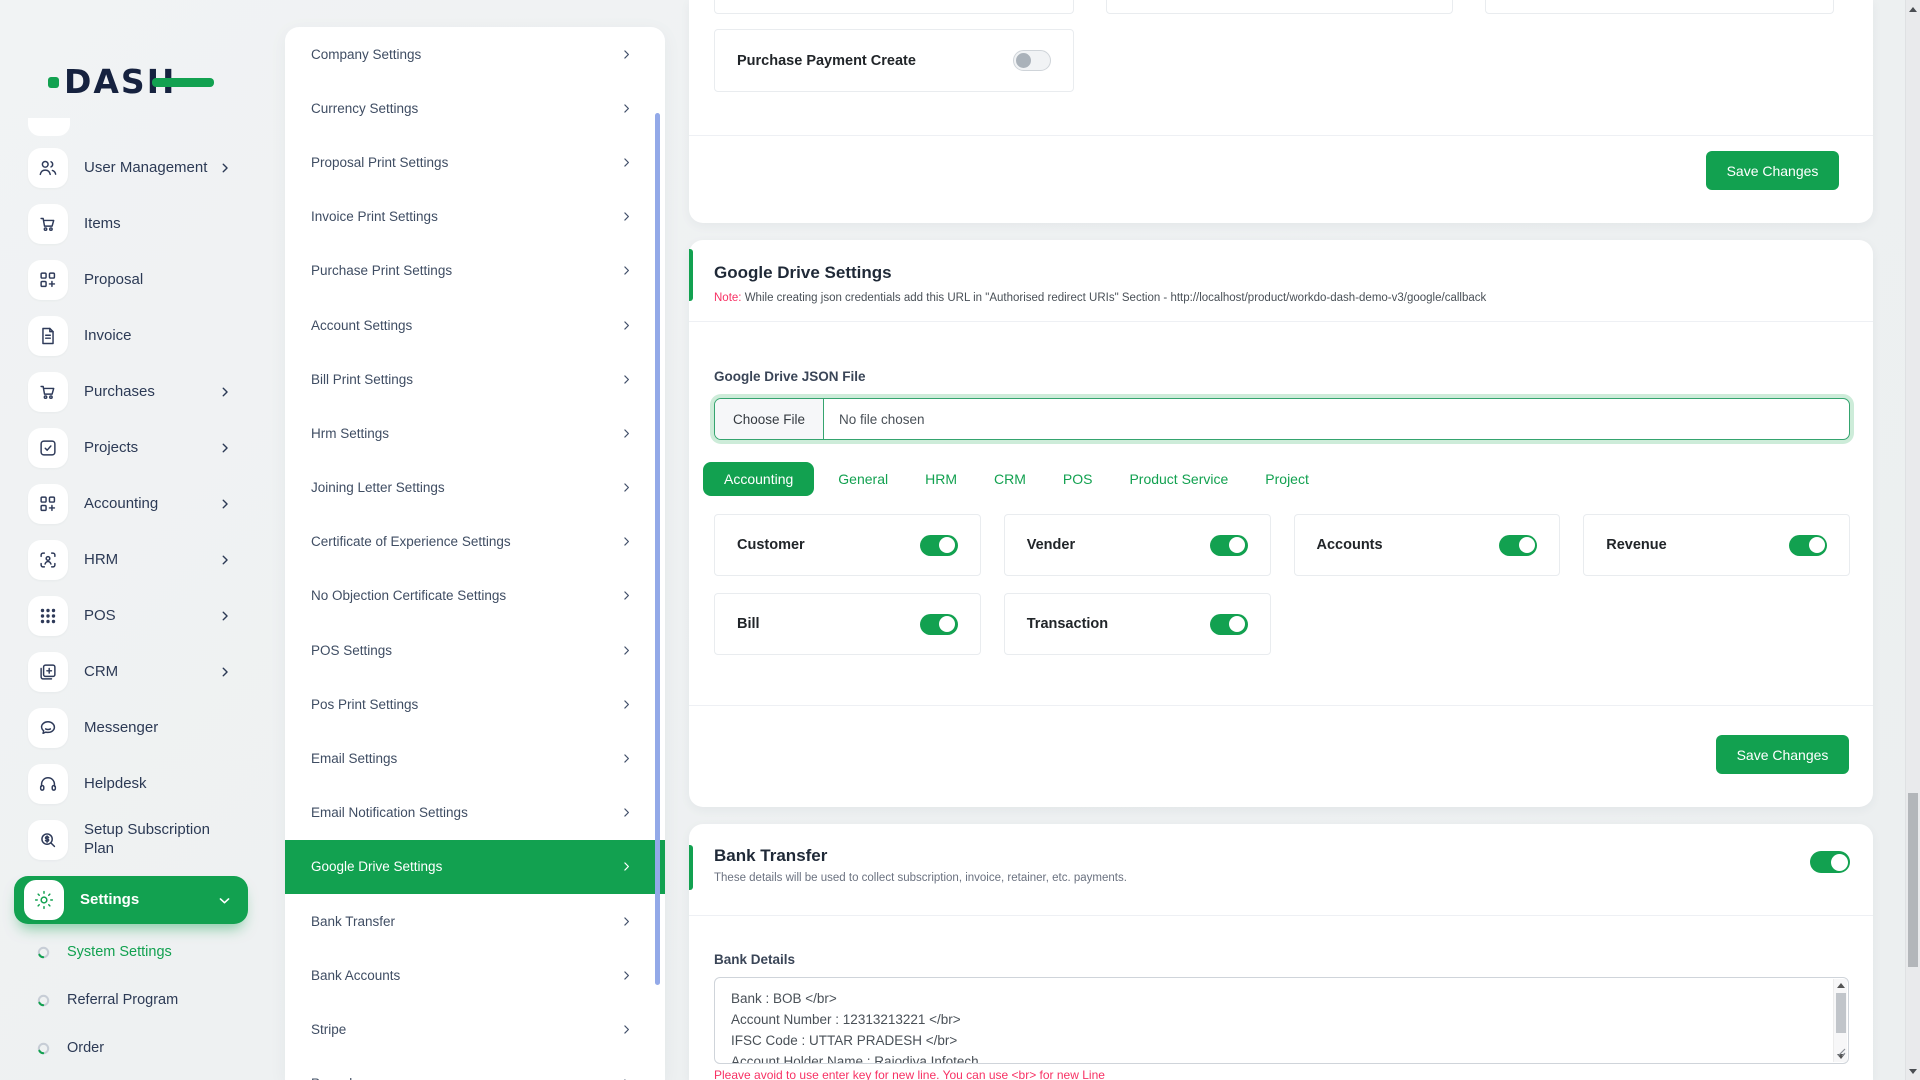 This screenshot has width=1920, height=1080. What do you see at coordinates (1841, 1053) in the screenshot?
I see `resize-handle-icon` at bounding box center [1841, 1053].